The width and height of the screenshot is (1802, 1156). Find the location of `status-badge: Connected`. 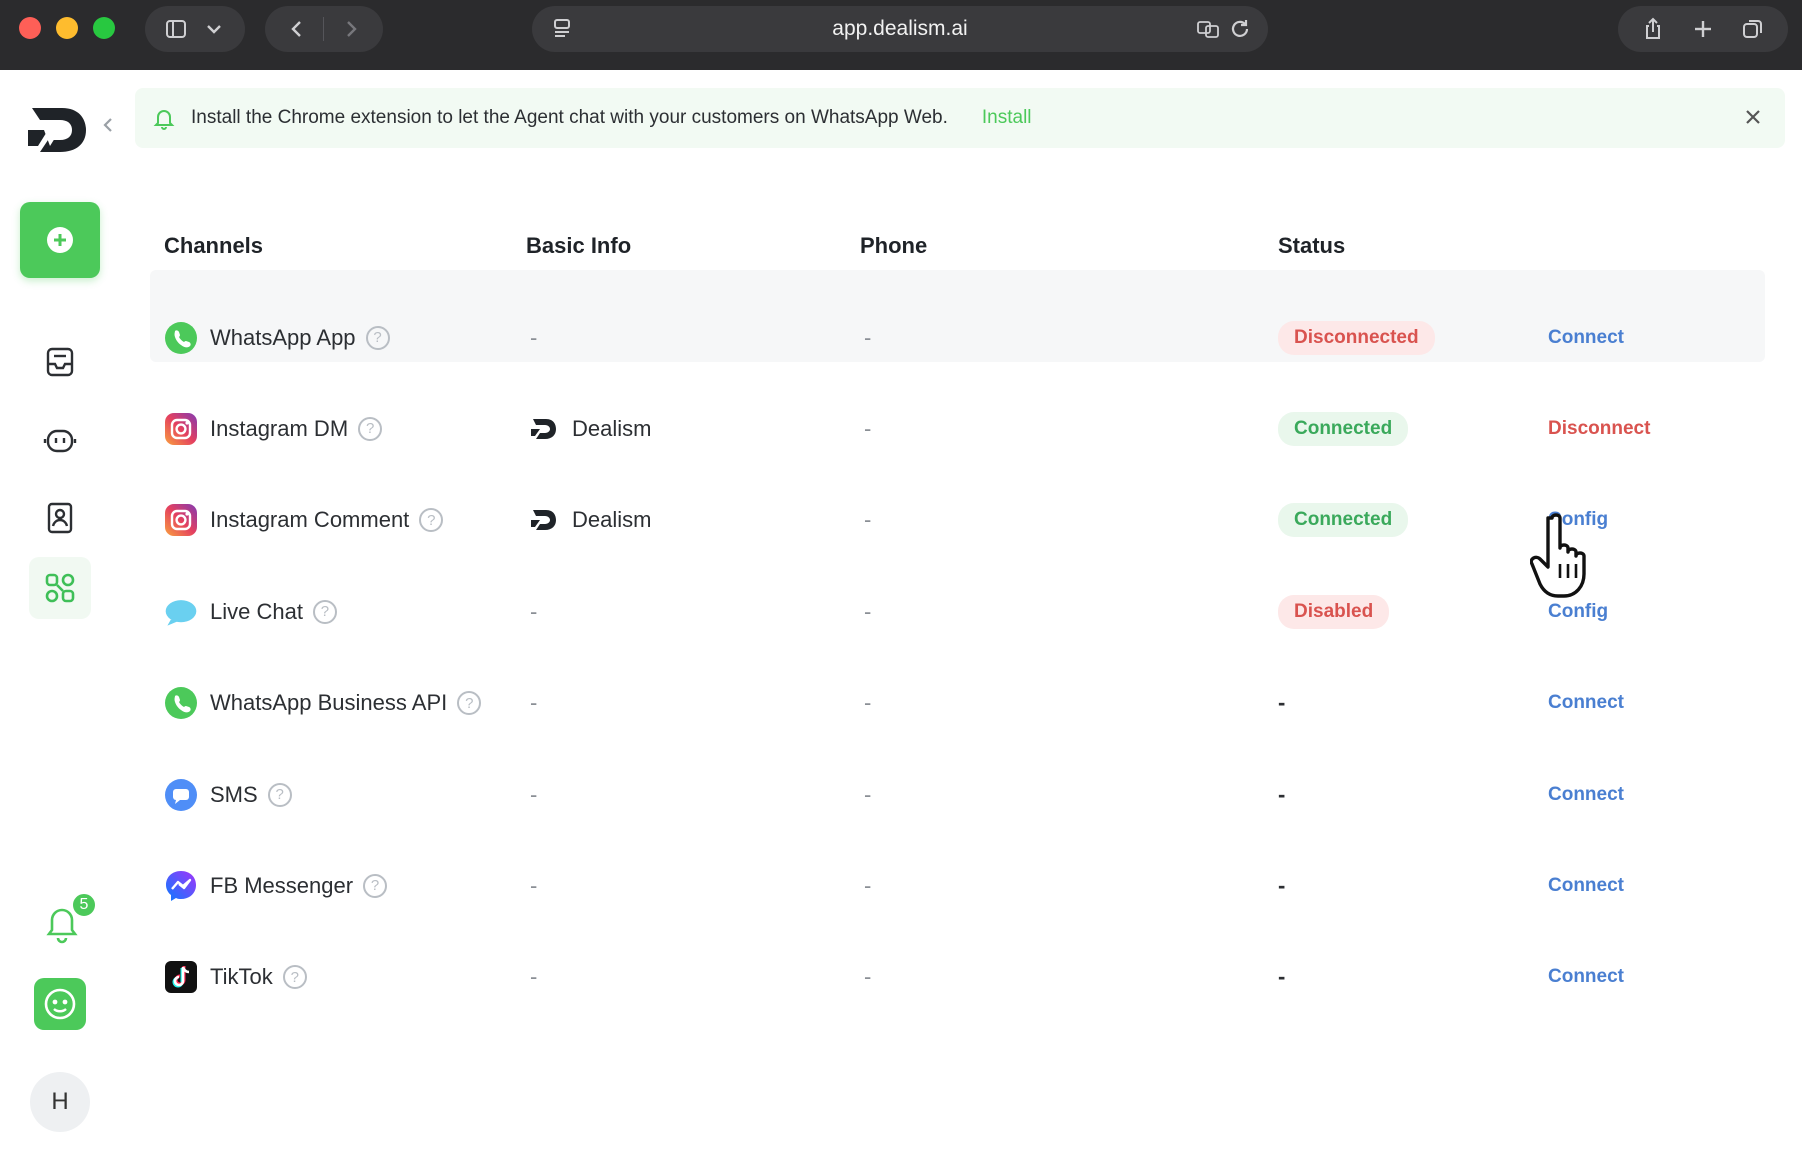

status-badge: Connected is located at coordinates (1343, 520).